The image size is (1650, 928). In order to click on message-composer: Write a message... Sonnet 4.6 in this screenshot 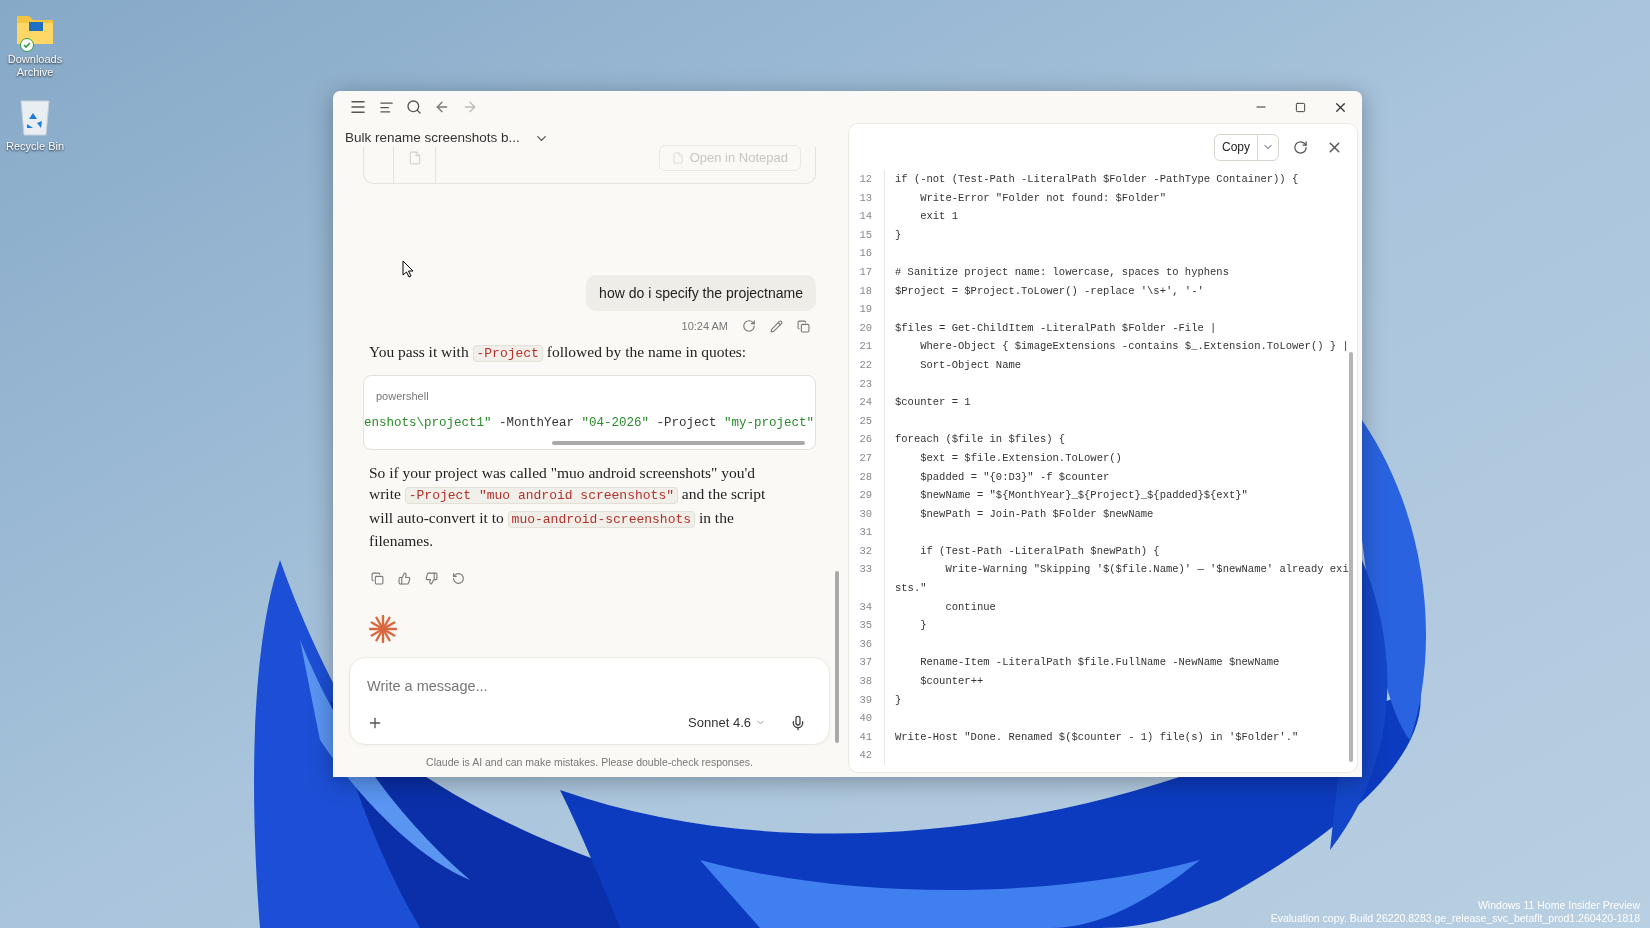, I will do `click(589, 701)`.